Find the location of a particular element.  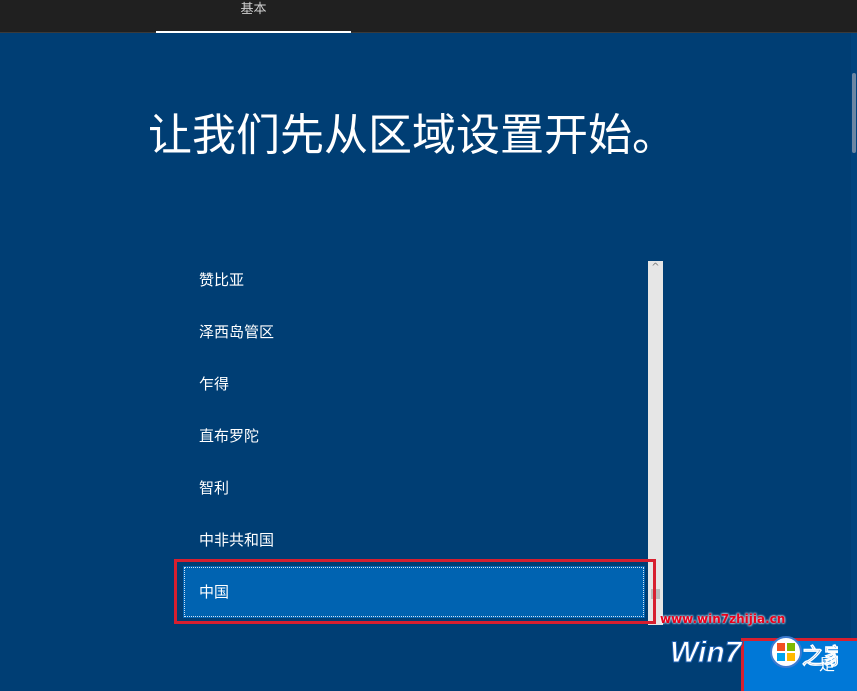

list-item-central-african-republic: 中非共和国 is located at coordinates (414, 540).